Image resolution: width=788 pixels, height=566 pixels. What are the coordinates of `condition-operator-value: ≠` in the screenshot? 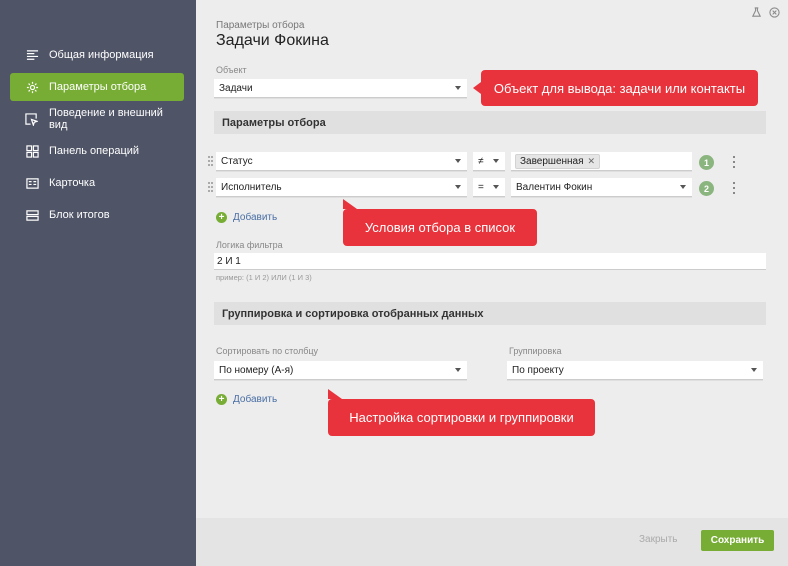 It's located at (481, 161).